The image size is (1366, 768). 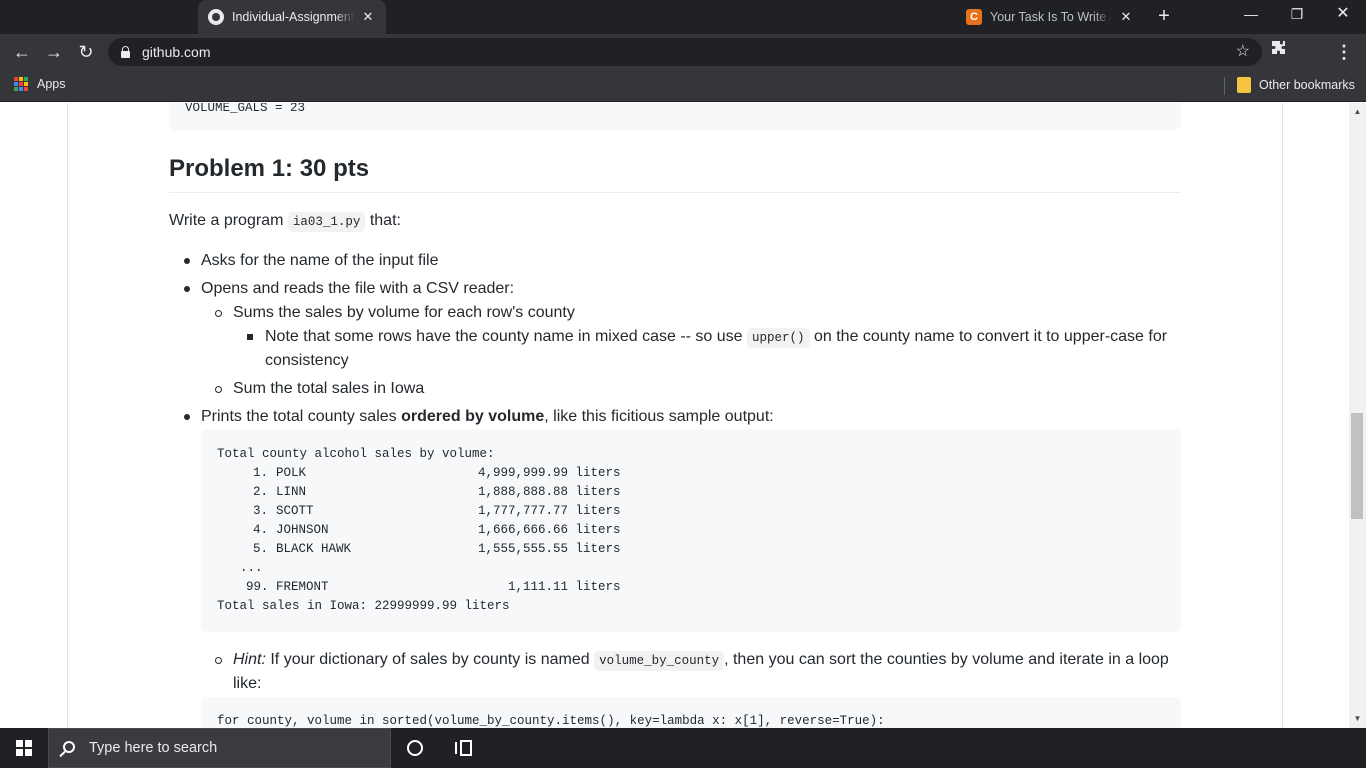 I want to click on bullet-square, so click(x=250, y=337).